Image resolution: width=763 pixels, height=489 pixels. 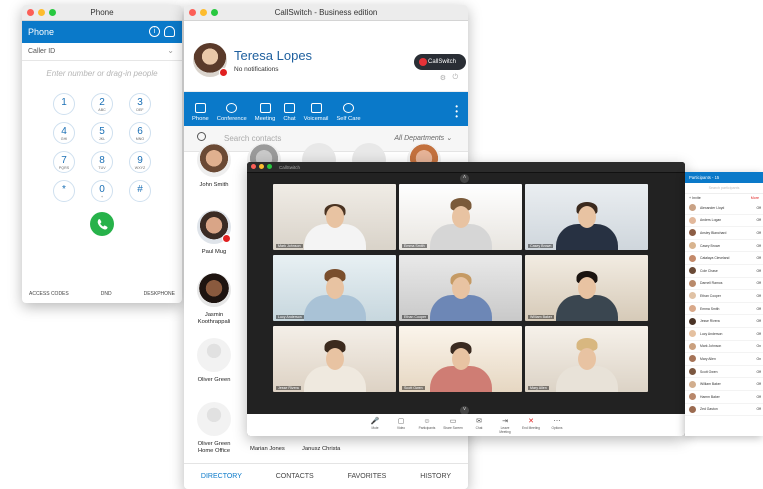 What do you see at coordinates (710, 321) in the screenshot?
I see `participant-name: Jesse Rivera` at bounding box center [710, 321].